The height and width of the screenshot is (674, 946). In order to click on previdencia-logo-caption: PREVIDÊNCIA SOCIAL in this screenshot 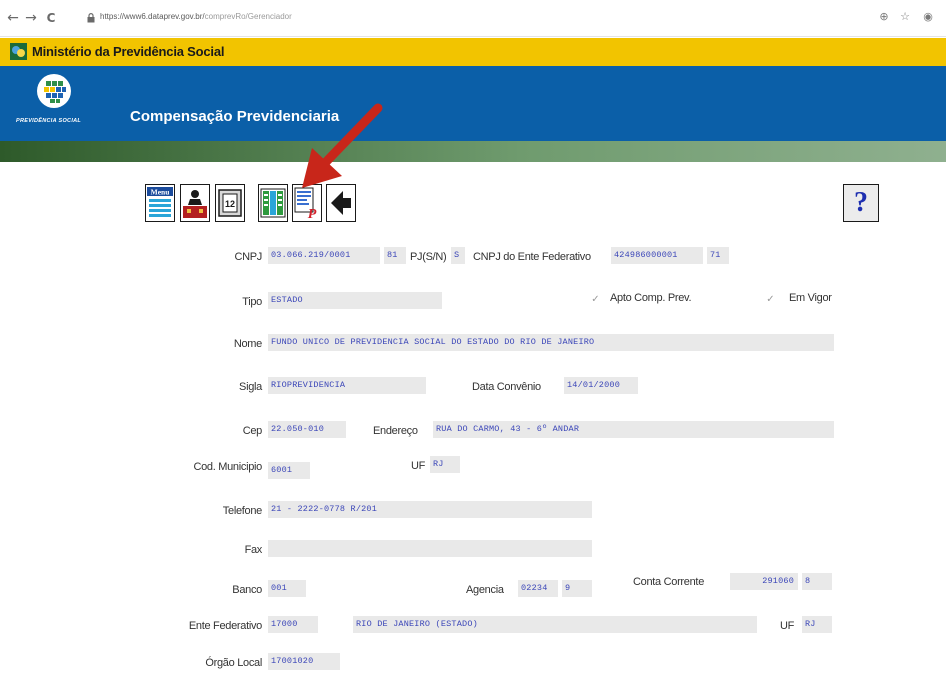, I will do `click(49, 121)`.